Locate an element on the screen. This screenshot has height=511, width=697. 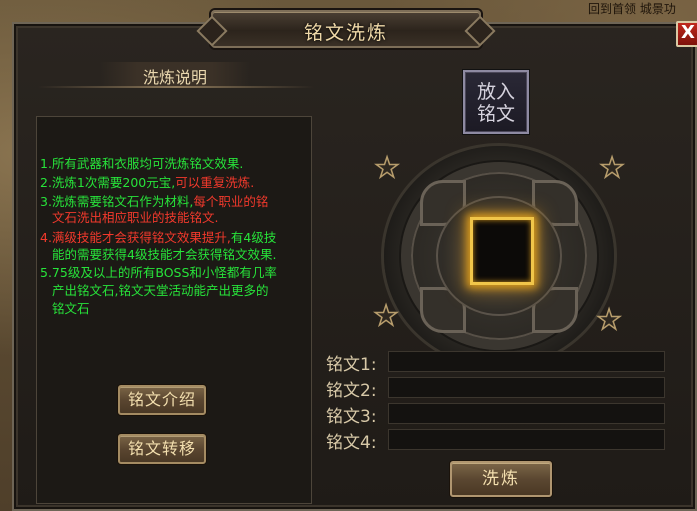
insert-label-line-1: 放入 is located at coordinates (495, 92).